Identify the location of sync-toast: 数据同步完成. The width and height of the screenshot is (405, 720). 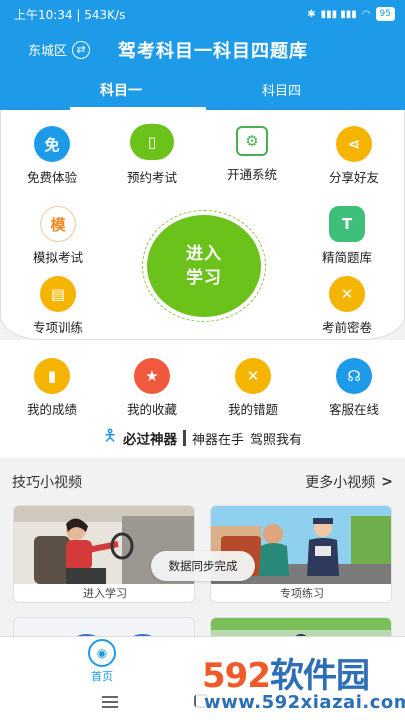
(203, 566).